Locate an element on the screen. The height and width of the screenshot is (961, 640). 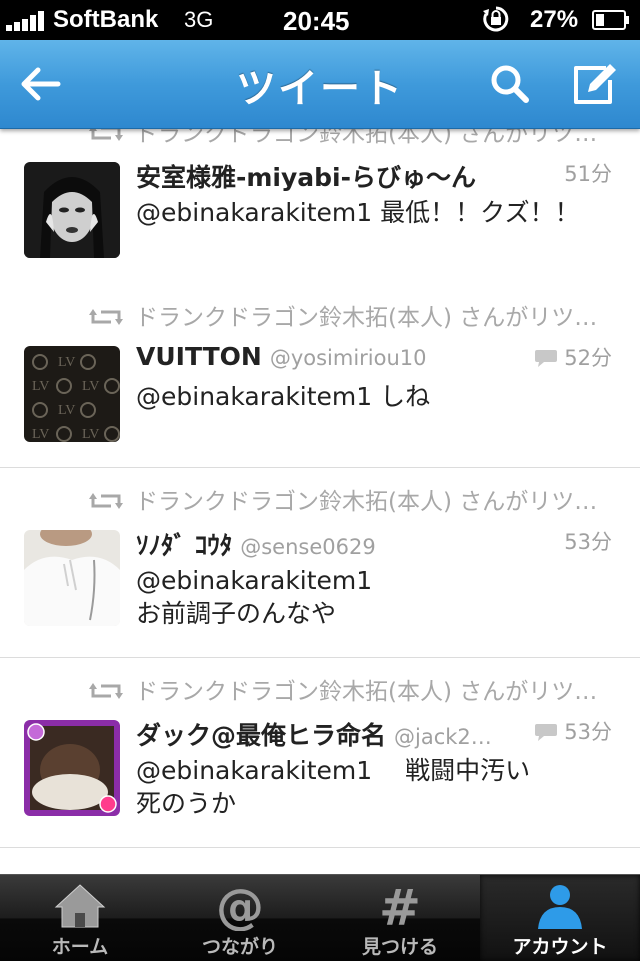
hash-icon: # is located at coordinates (400, 906).